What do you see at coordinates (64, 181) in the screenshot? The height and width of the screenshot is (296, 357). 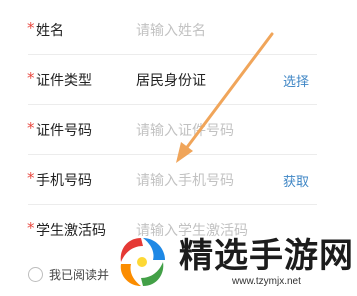 I see `phone-label: 手机号码` at bounding box center [64, 181].